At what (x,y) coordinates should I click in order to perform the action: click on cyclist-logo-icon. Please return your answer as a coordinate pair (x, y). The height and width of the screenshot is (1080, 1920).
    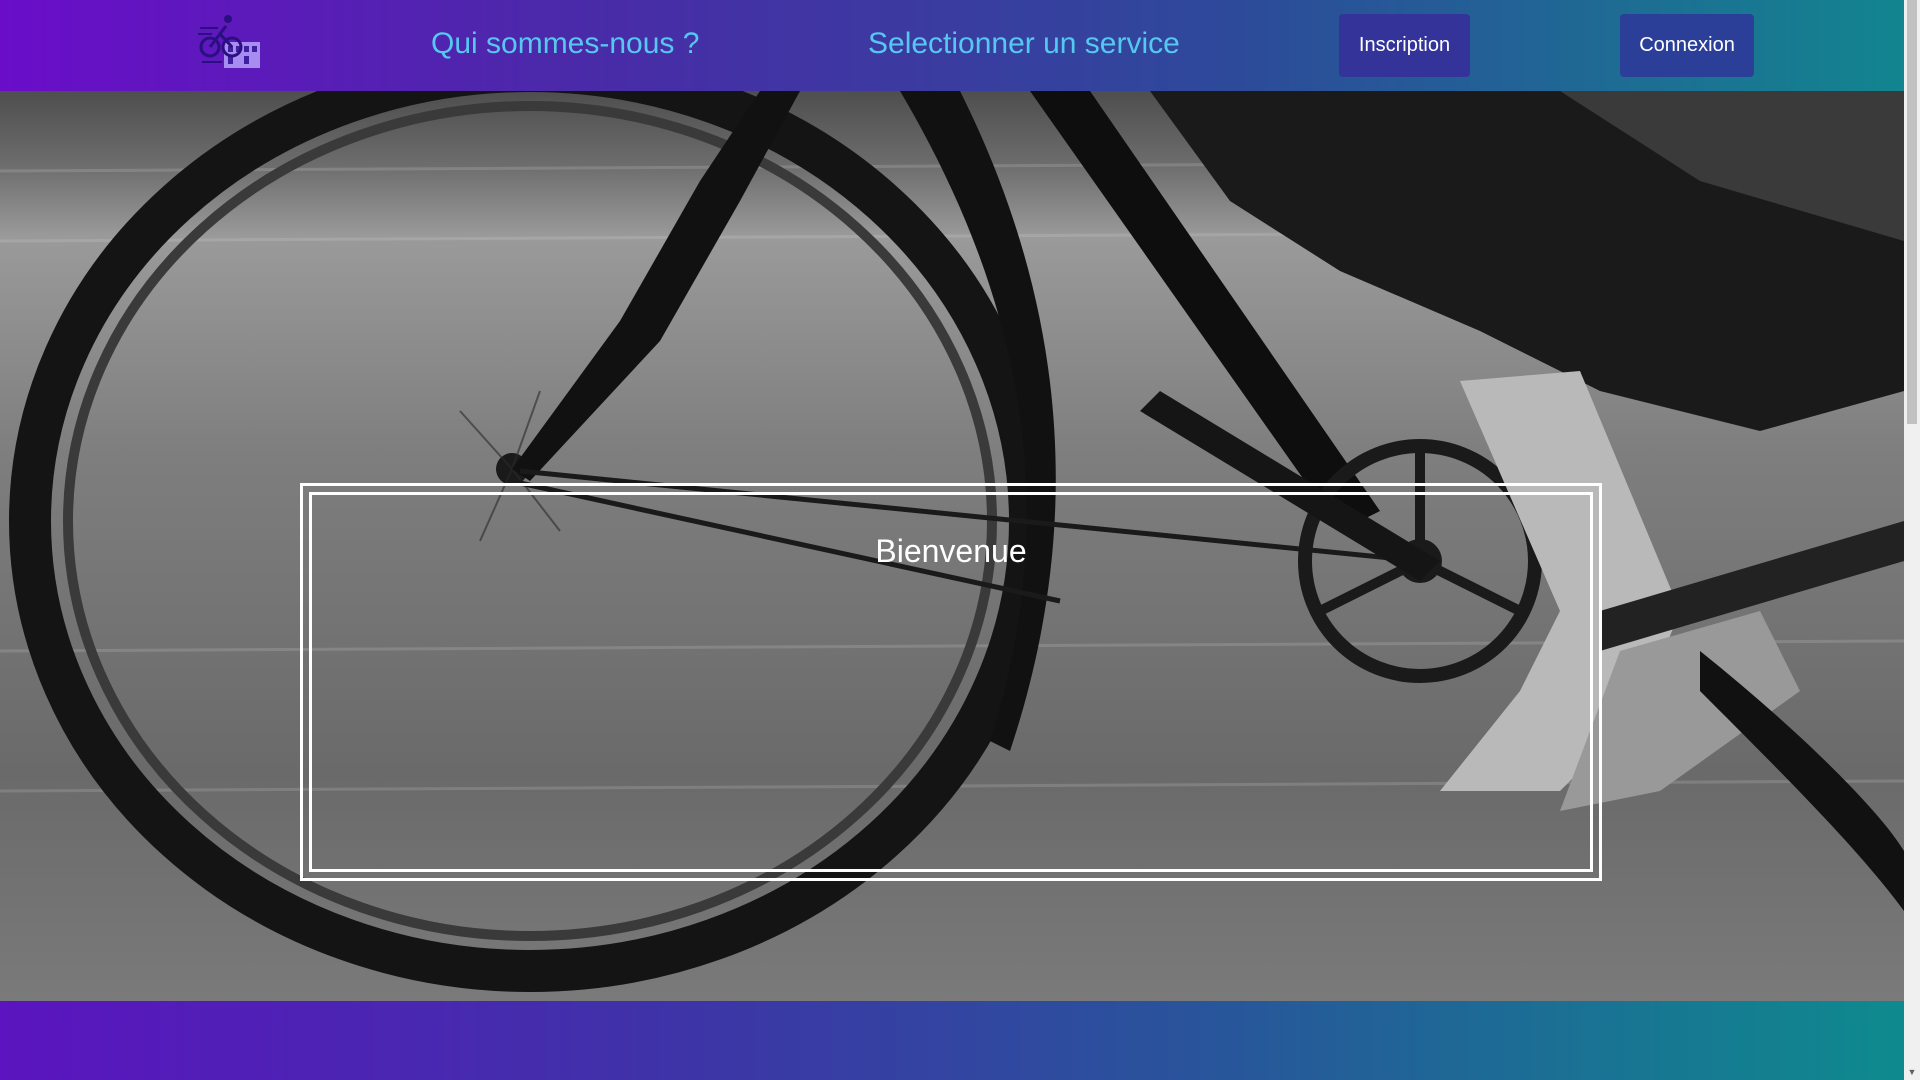
    Looking at the image, I should click on (231, 43).